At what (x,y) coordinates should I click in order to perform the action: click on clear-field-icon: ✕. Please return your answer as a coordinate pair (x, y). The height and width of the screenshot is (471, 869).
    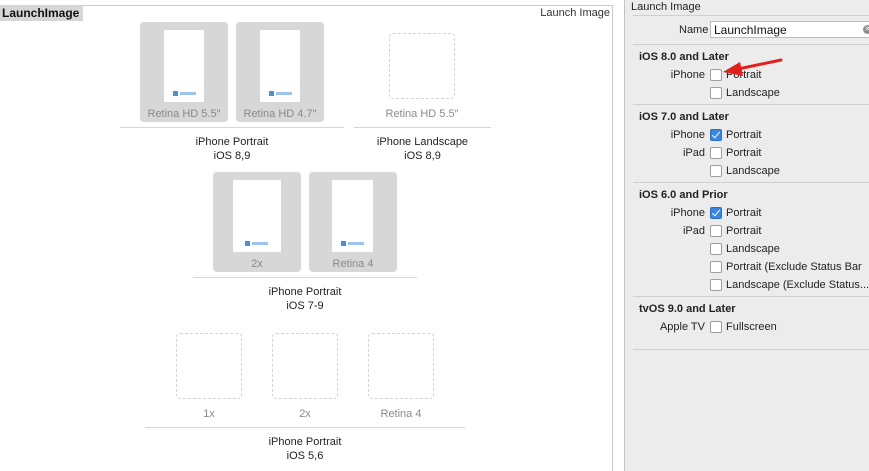
    Looking at the image, I should click on (866, 29).